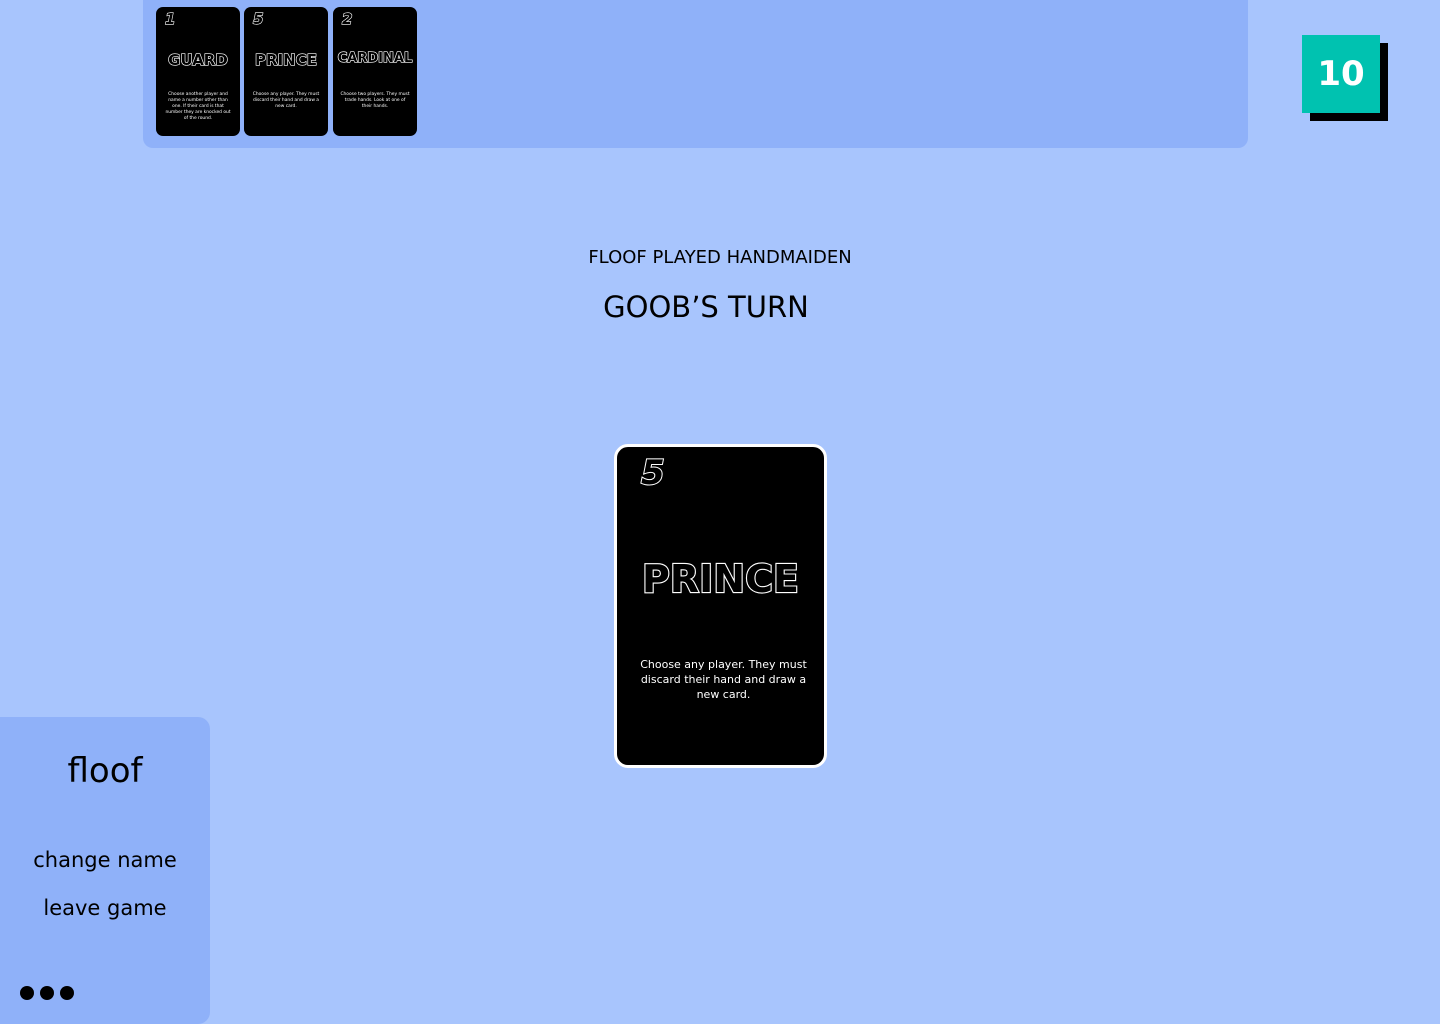  I want to click on more-dots-icon, so click(47, 993).